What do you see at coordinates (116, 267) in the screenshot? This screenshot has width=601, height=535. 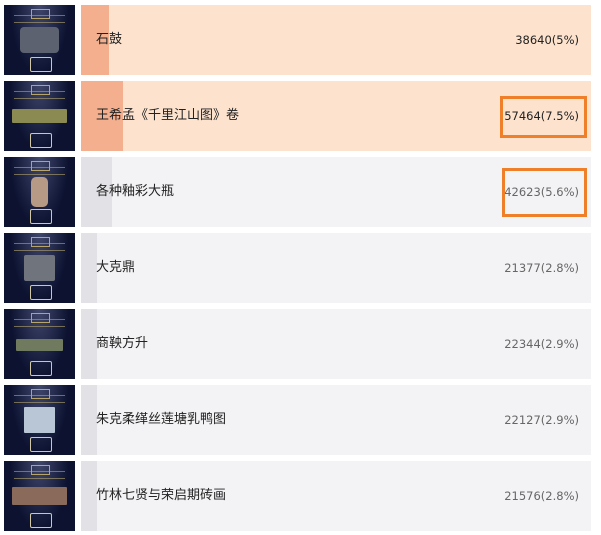 I see `item-name: 大克鼎` at bounding box center [116, 267].